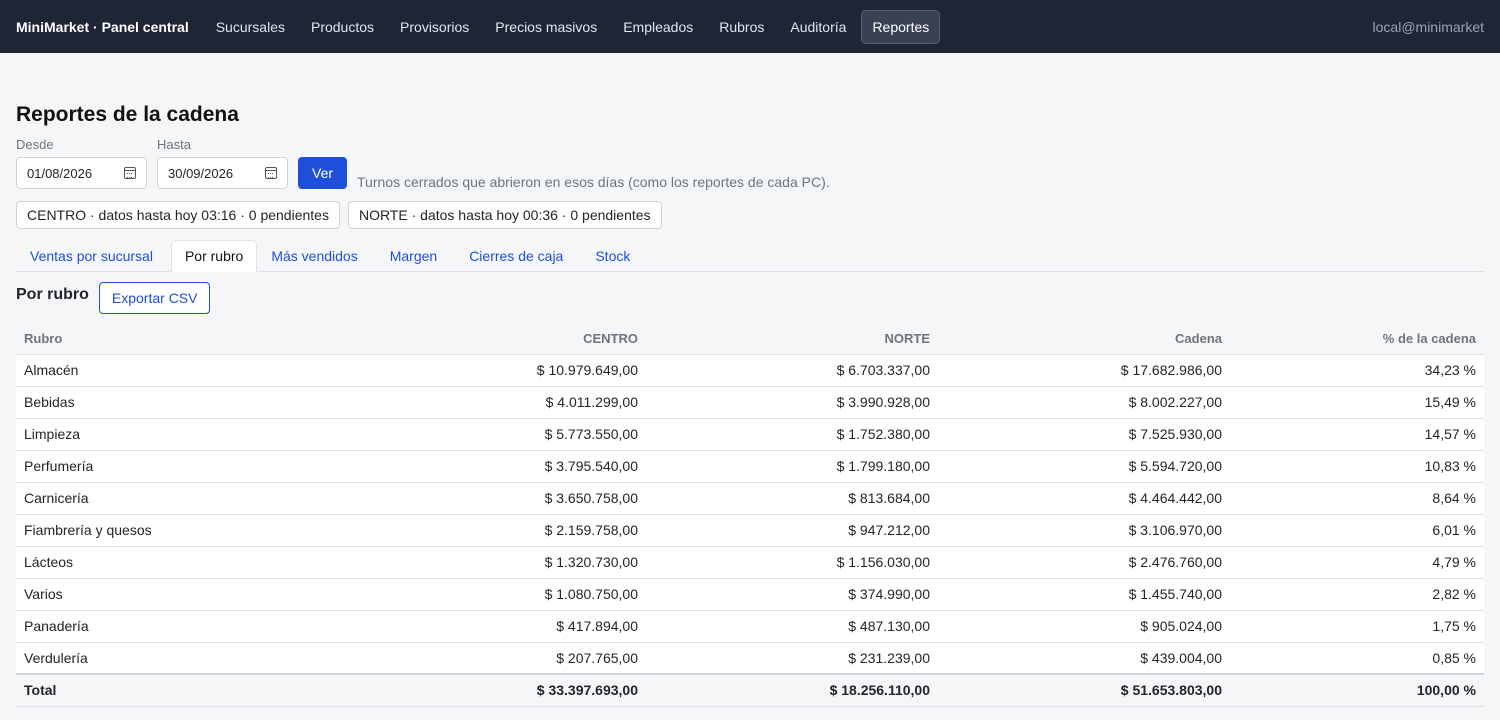  What do you see at coordinates (792, 626) in the screenshot?
I see `table-cell-norte: $ 487.130,00` at bounding box center [792, 626].